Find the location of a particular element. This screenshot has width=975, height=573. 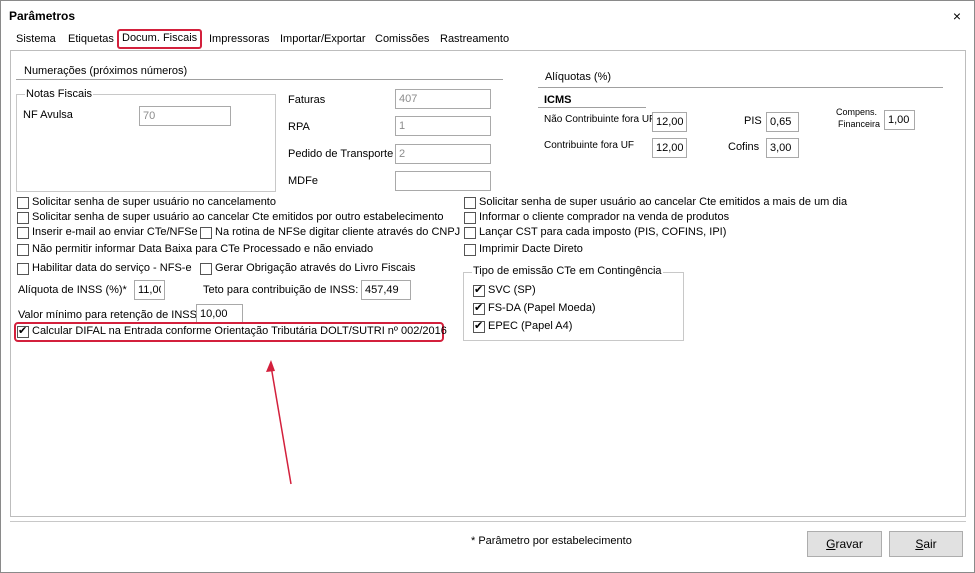

gerar-obrigacao-checkbox is located at coordinates (206, 269).